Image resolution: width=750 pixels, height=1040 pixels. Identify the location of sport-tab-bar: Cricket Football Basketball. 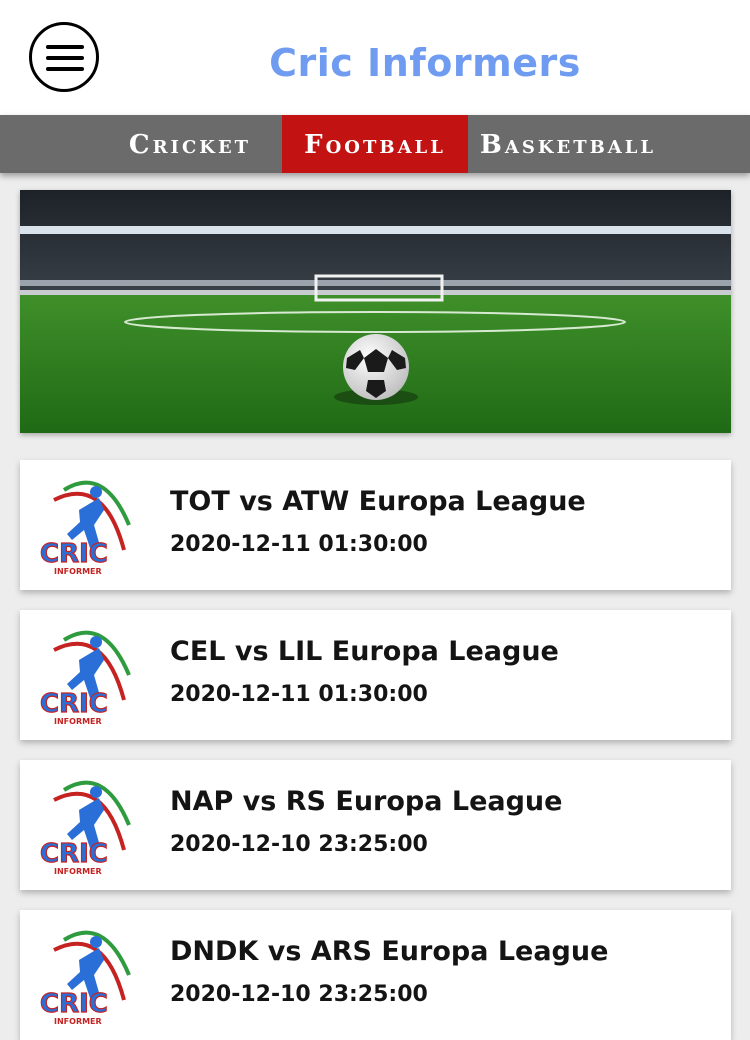
(375, 144).